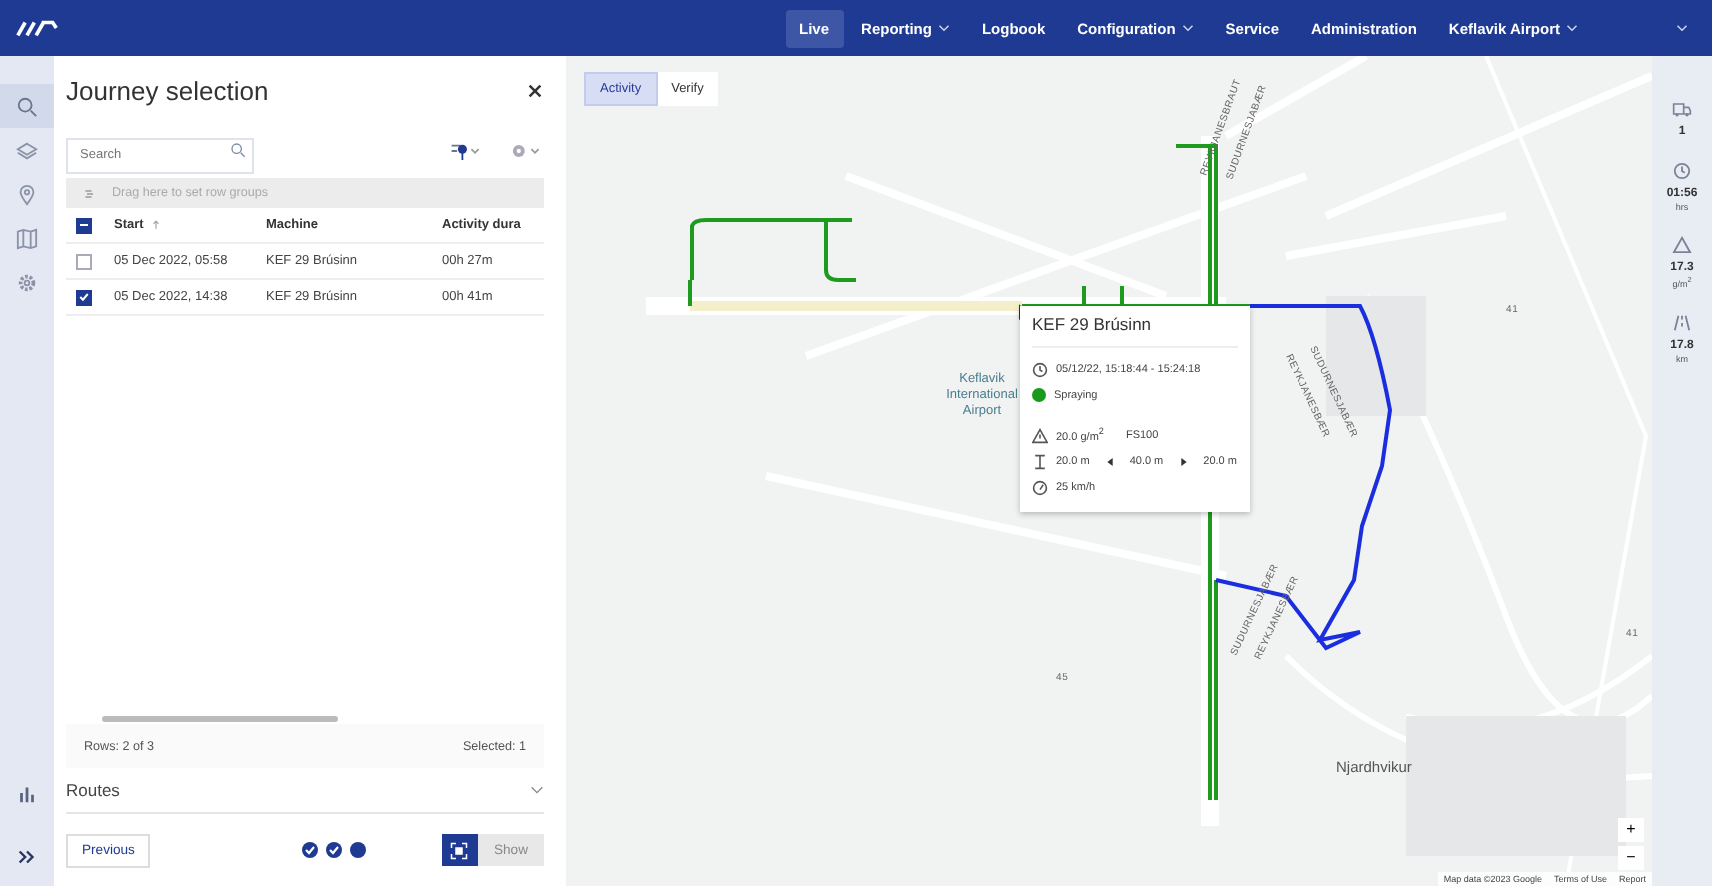  I want to click on header-checkbox, so click(84, 225).